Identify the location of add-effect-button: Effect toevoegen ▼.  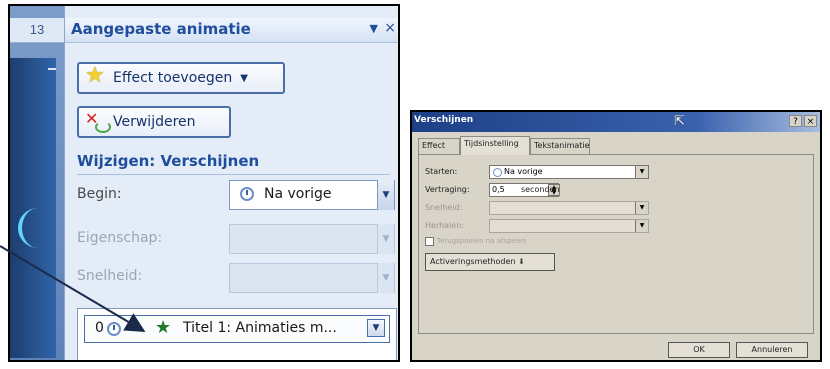
(181, 78).